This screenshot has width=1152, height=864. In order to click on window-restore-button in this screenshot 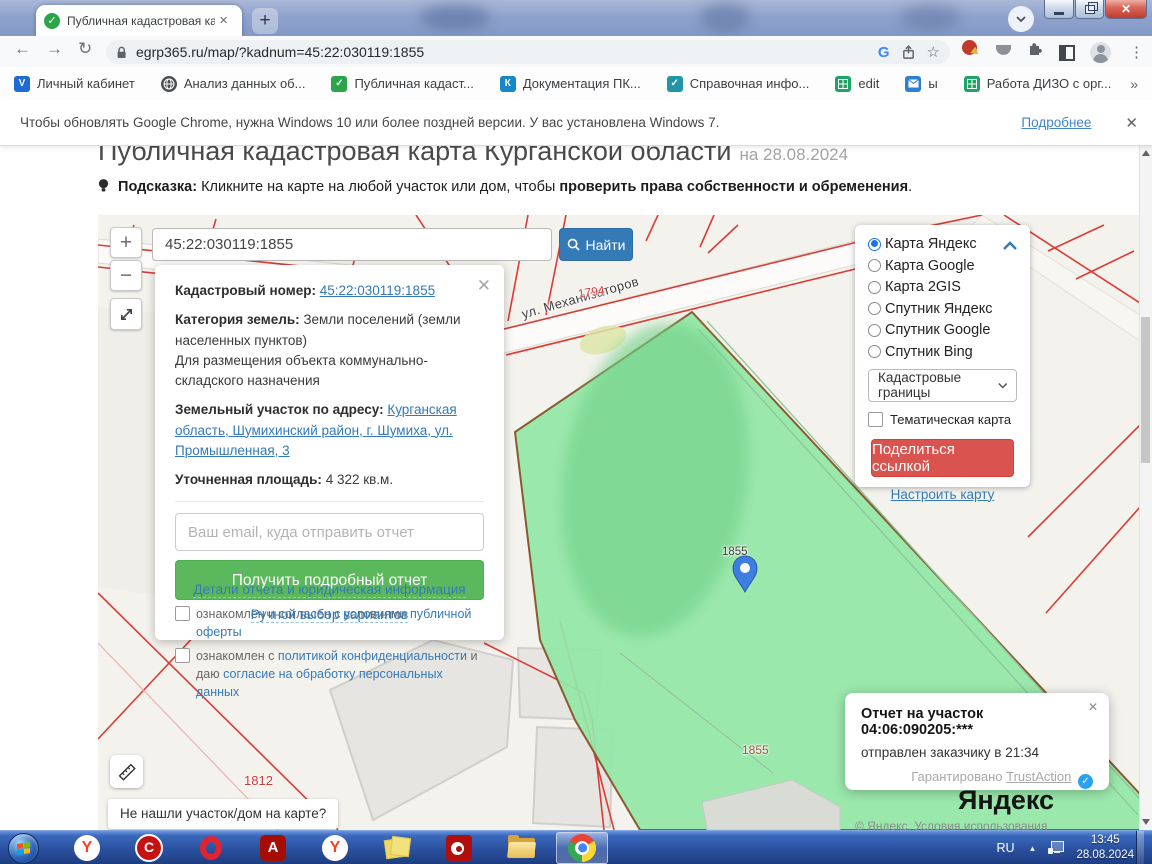, I will do `click(1089, 9)`.